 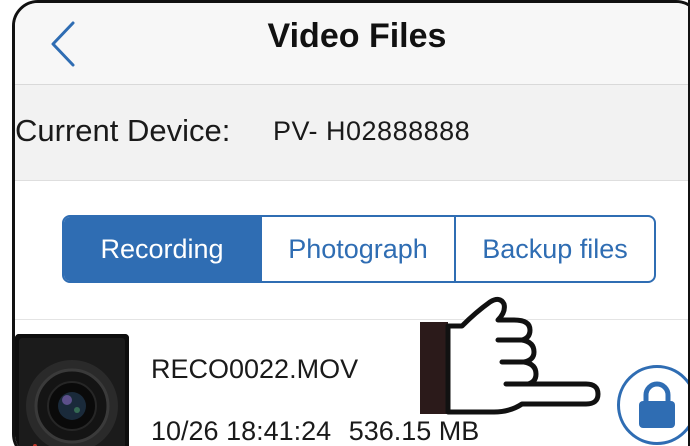 What do you see at coordinates (241, 431) in the screenshot?
I see `file-datetime: 10/26 18:41:24` at bounding box center [241, 431].